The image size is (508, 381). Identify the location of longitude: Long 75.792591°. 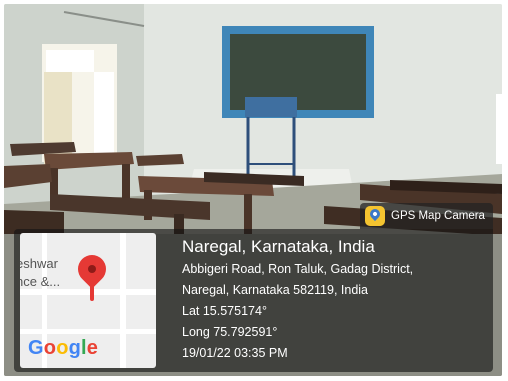
(230, 332).